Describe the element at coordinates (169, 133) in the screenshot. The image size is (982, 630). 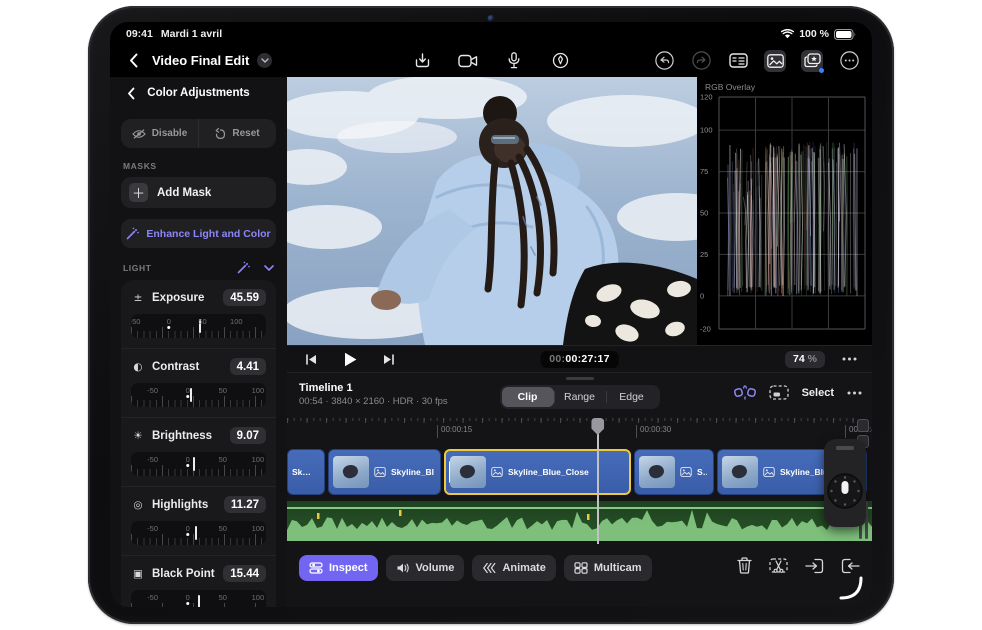
I see `disable-label: Disable` at that location.